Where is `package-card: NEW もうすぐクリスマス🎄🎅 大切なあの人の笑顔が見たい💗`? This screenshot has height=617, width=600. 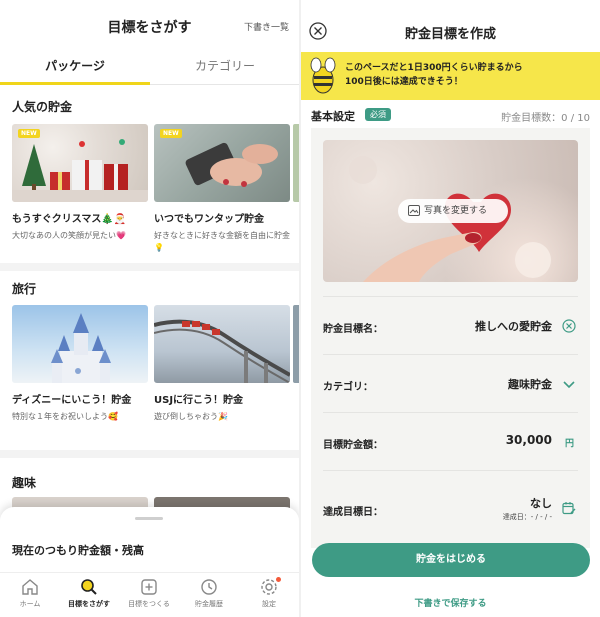
package-card: NEW もうすぐクリスマス🎄🎅 大切なあの人の笑顔が見たい💗 is located at coordinates (80, 183).